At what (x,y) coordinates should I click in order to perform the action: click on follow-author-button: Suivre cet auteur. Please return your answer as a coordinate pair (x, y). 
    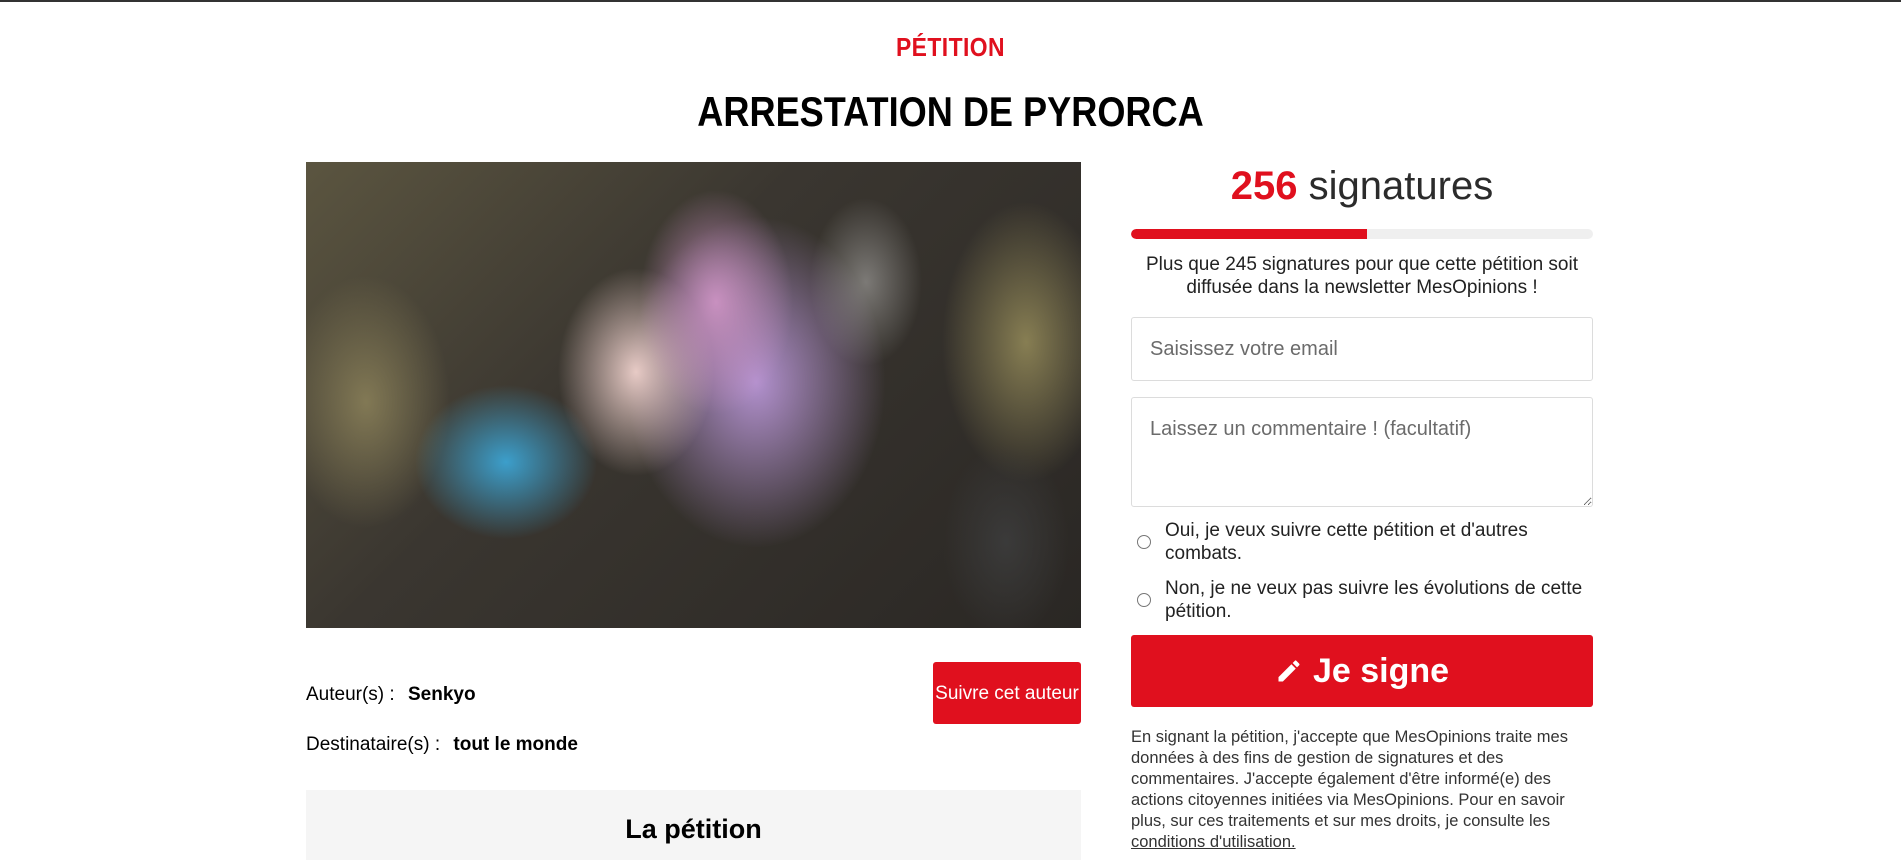
    Looking at the image, I should click on (1007, 693).